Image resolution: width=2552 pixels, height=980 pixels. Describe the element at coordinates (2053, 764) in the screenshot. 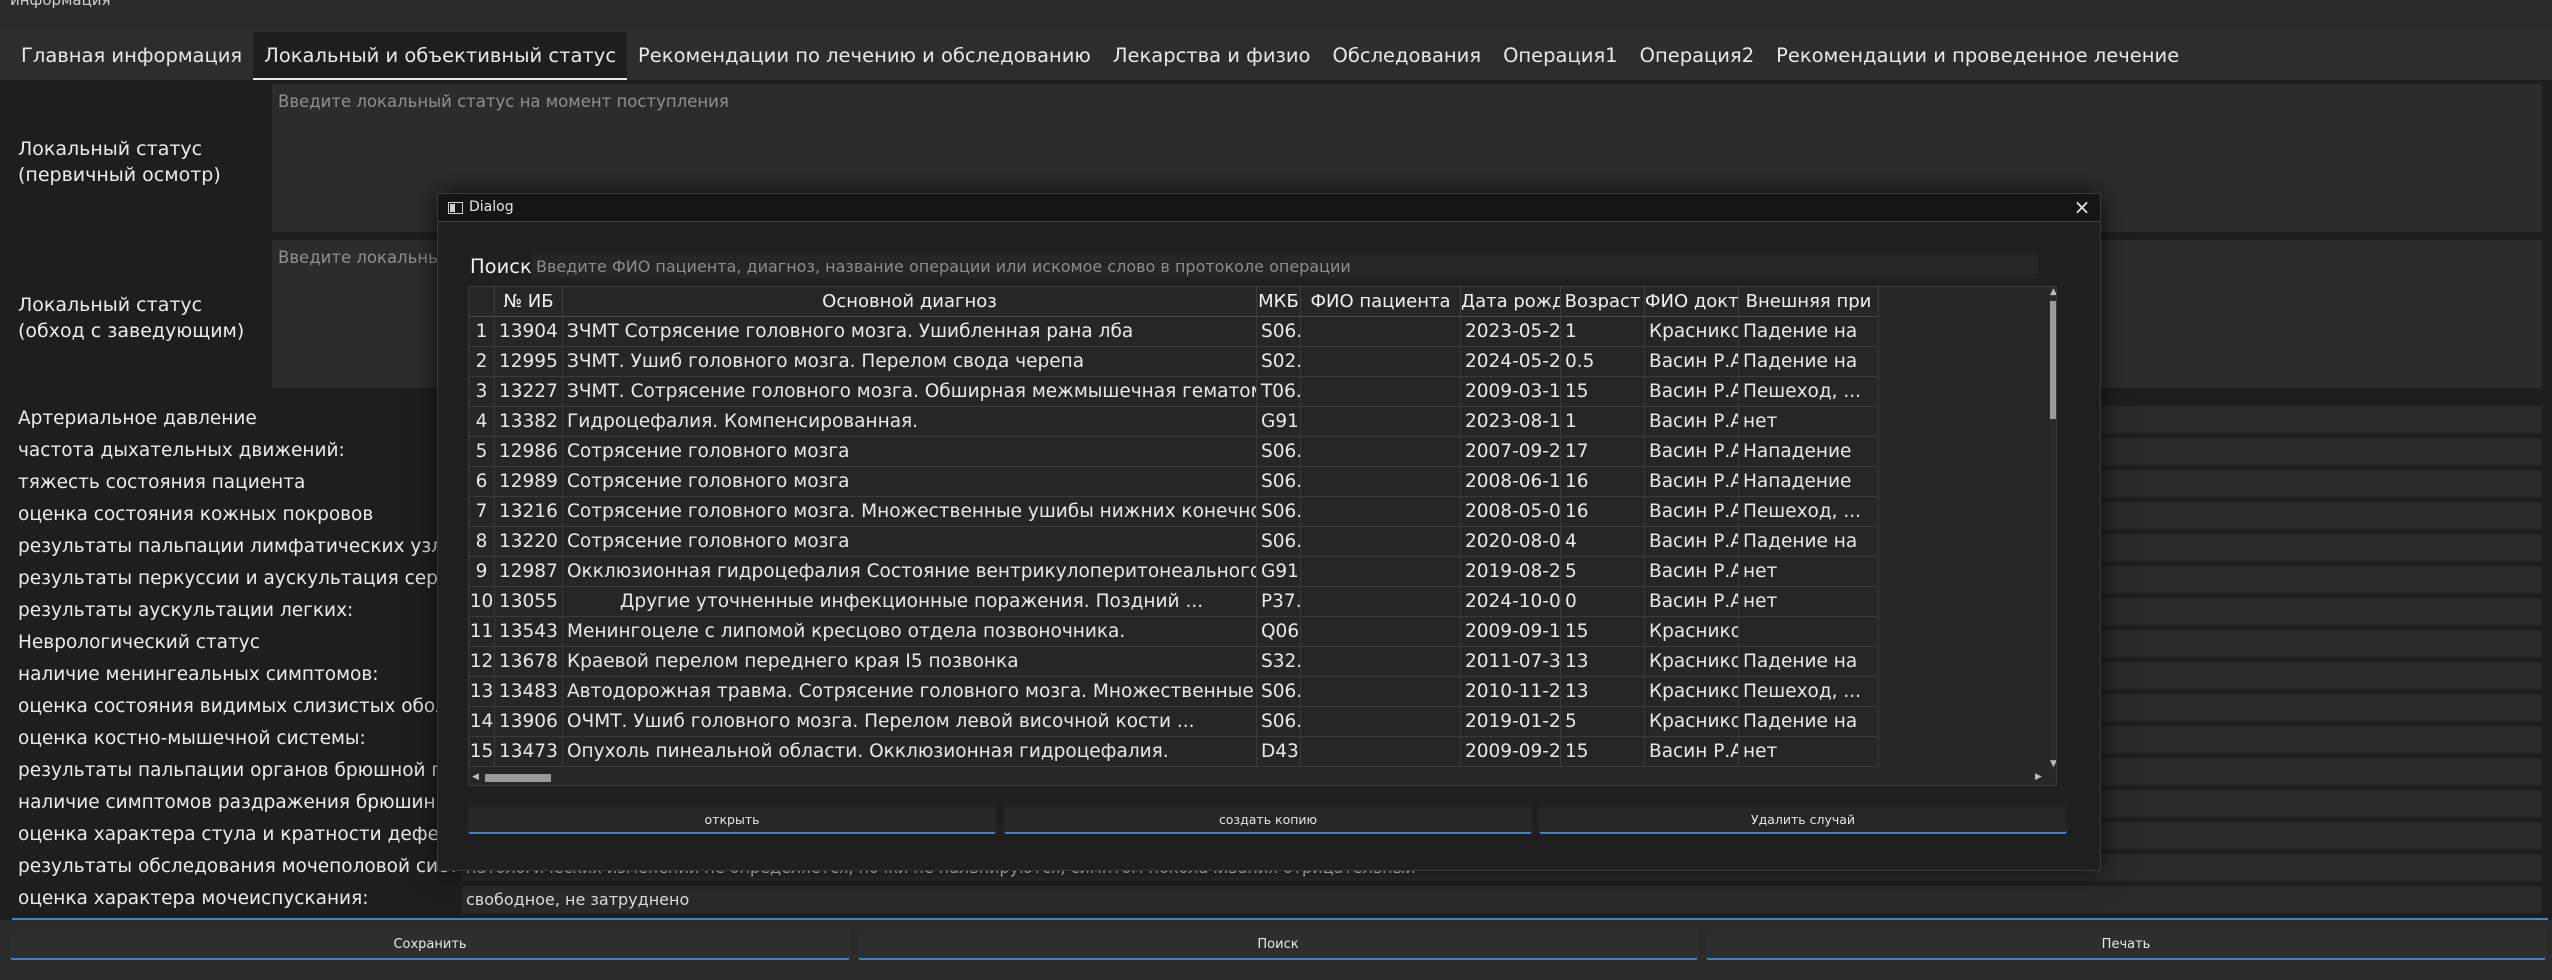

I see `scroll-down-icon: ▼` at that location.